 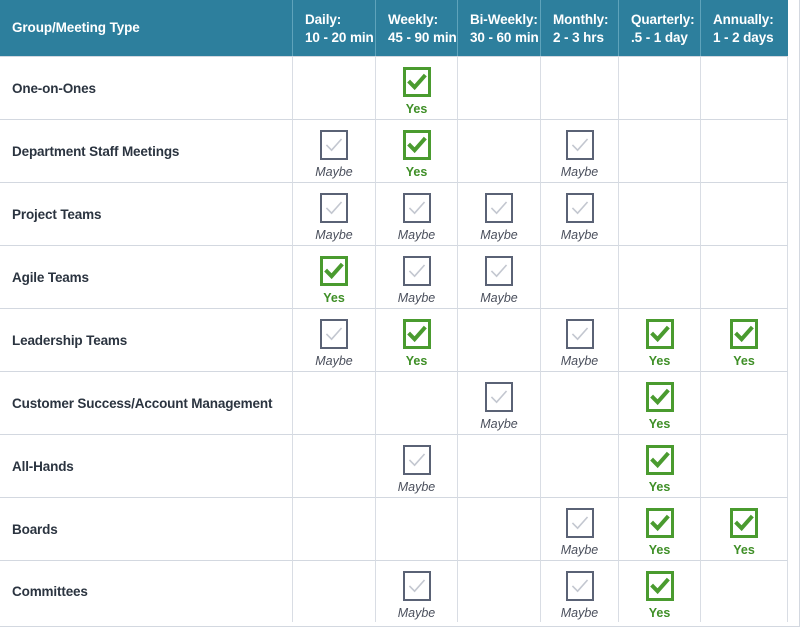 I want to click on column-header-name: Annually:, so click(x=743, y=19).